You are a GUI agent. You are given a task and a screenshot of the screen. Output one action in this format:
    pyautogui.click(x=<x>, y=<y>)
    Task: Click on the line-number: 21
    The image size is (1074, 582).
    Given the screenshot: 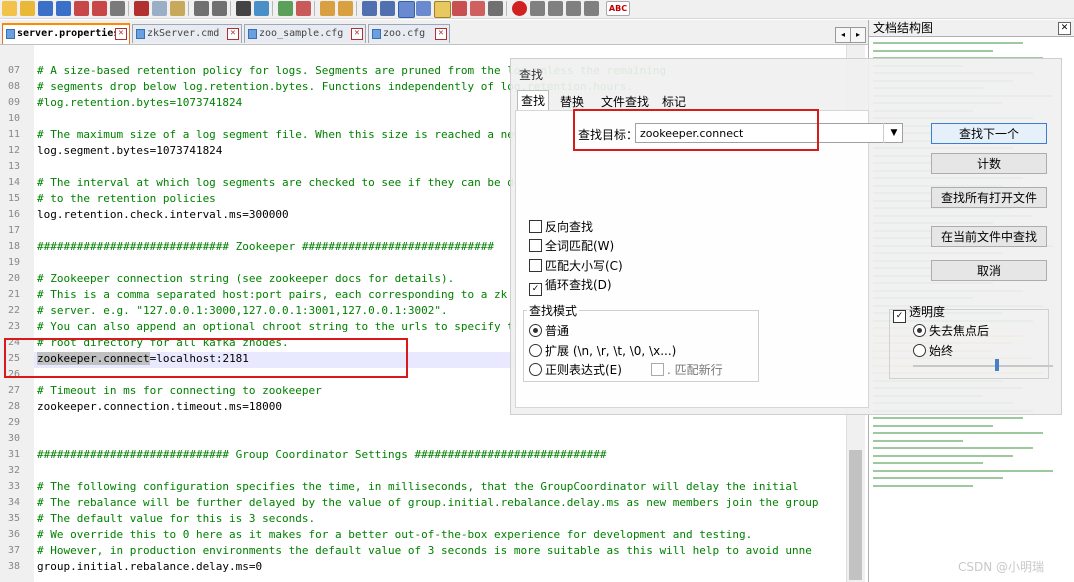 What is the action you would take?
    pyautogui.click(x=13, y=294)
    